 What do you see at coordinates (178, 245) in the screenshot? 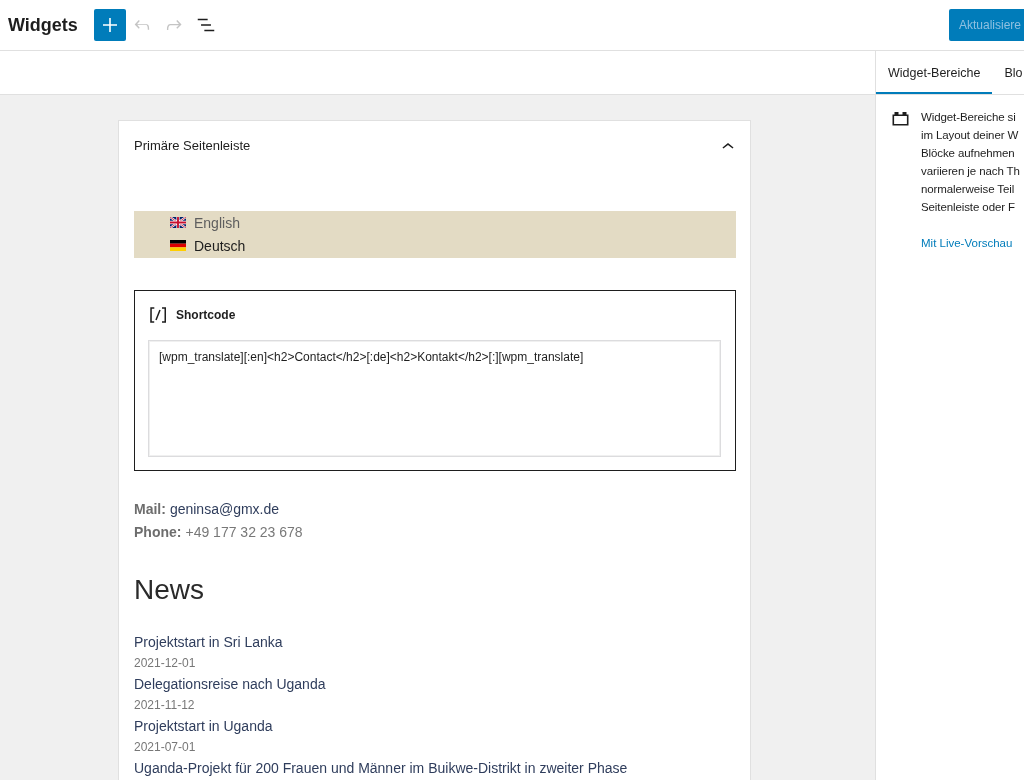
I see `german-flag-icon` at bounding box center [178, 245].